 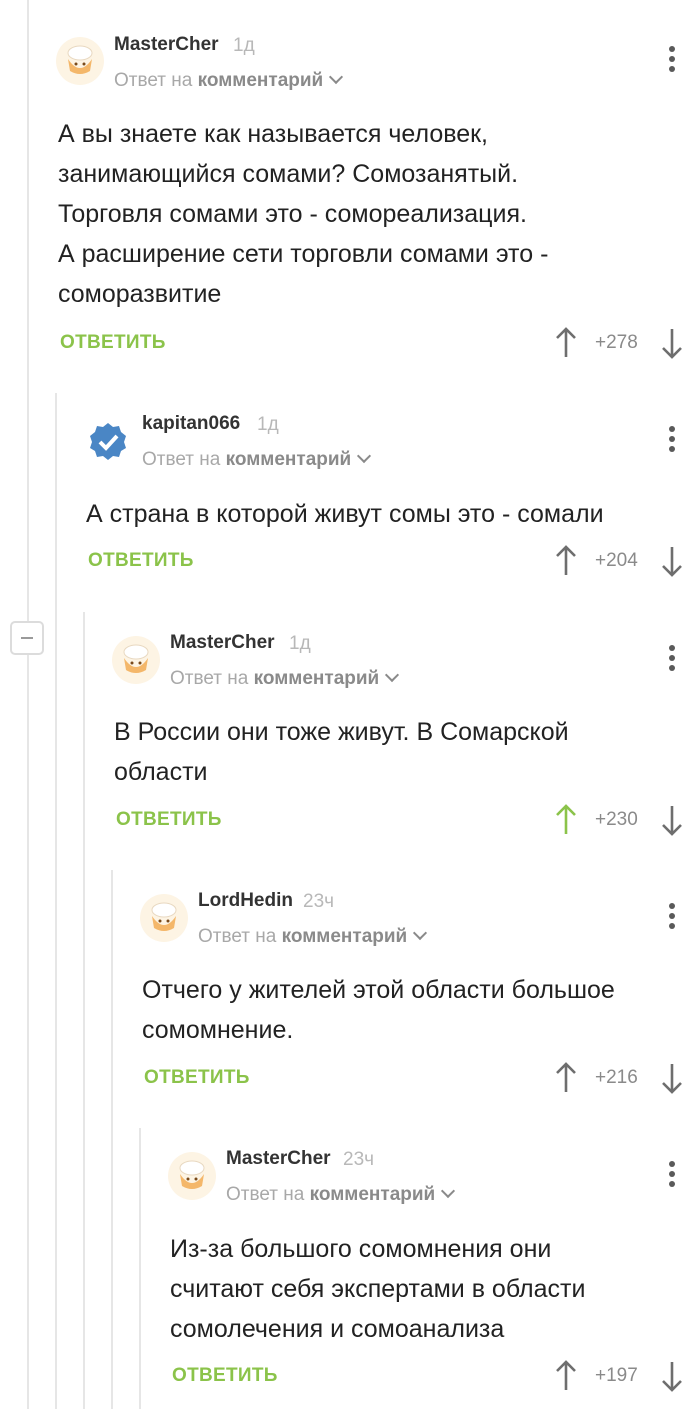 I want to click on comment-score: +278, so click(x=616, y=342).